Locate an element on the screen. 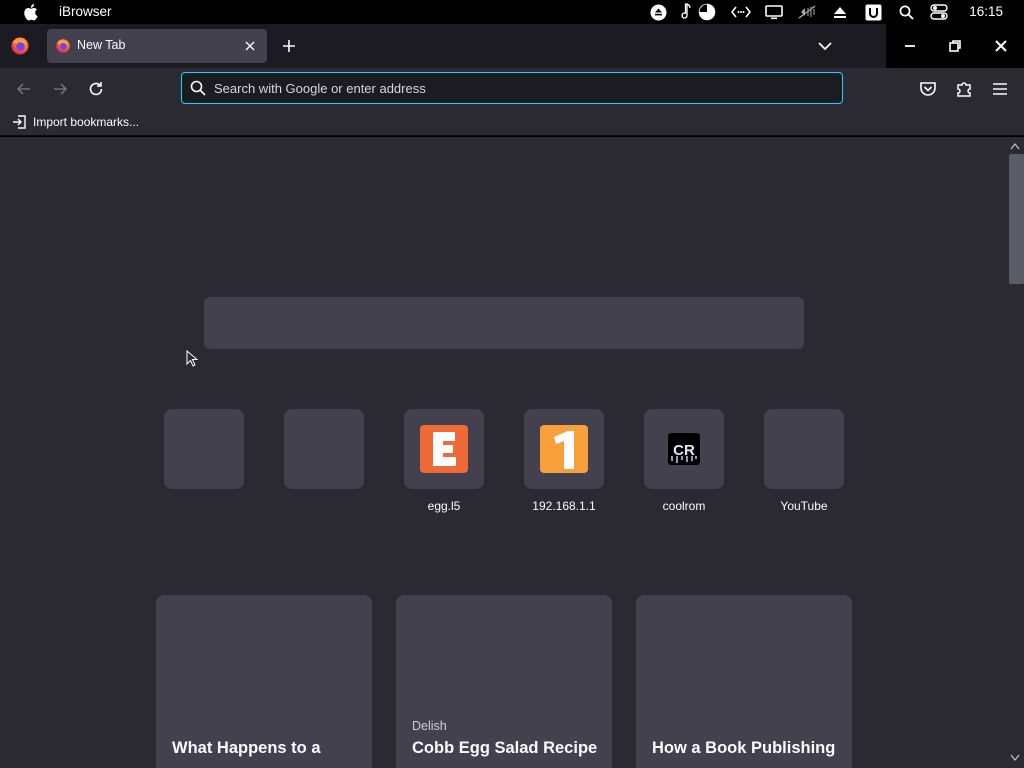 The image size is (1024, 768). top-site-egg: egg.l5 is located at coordinates (444, 461).